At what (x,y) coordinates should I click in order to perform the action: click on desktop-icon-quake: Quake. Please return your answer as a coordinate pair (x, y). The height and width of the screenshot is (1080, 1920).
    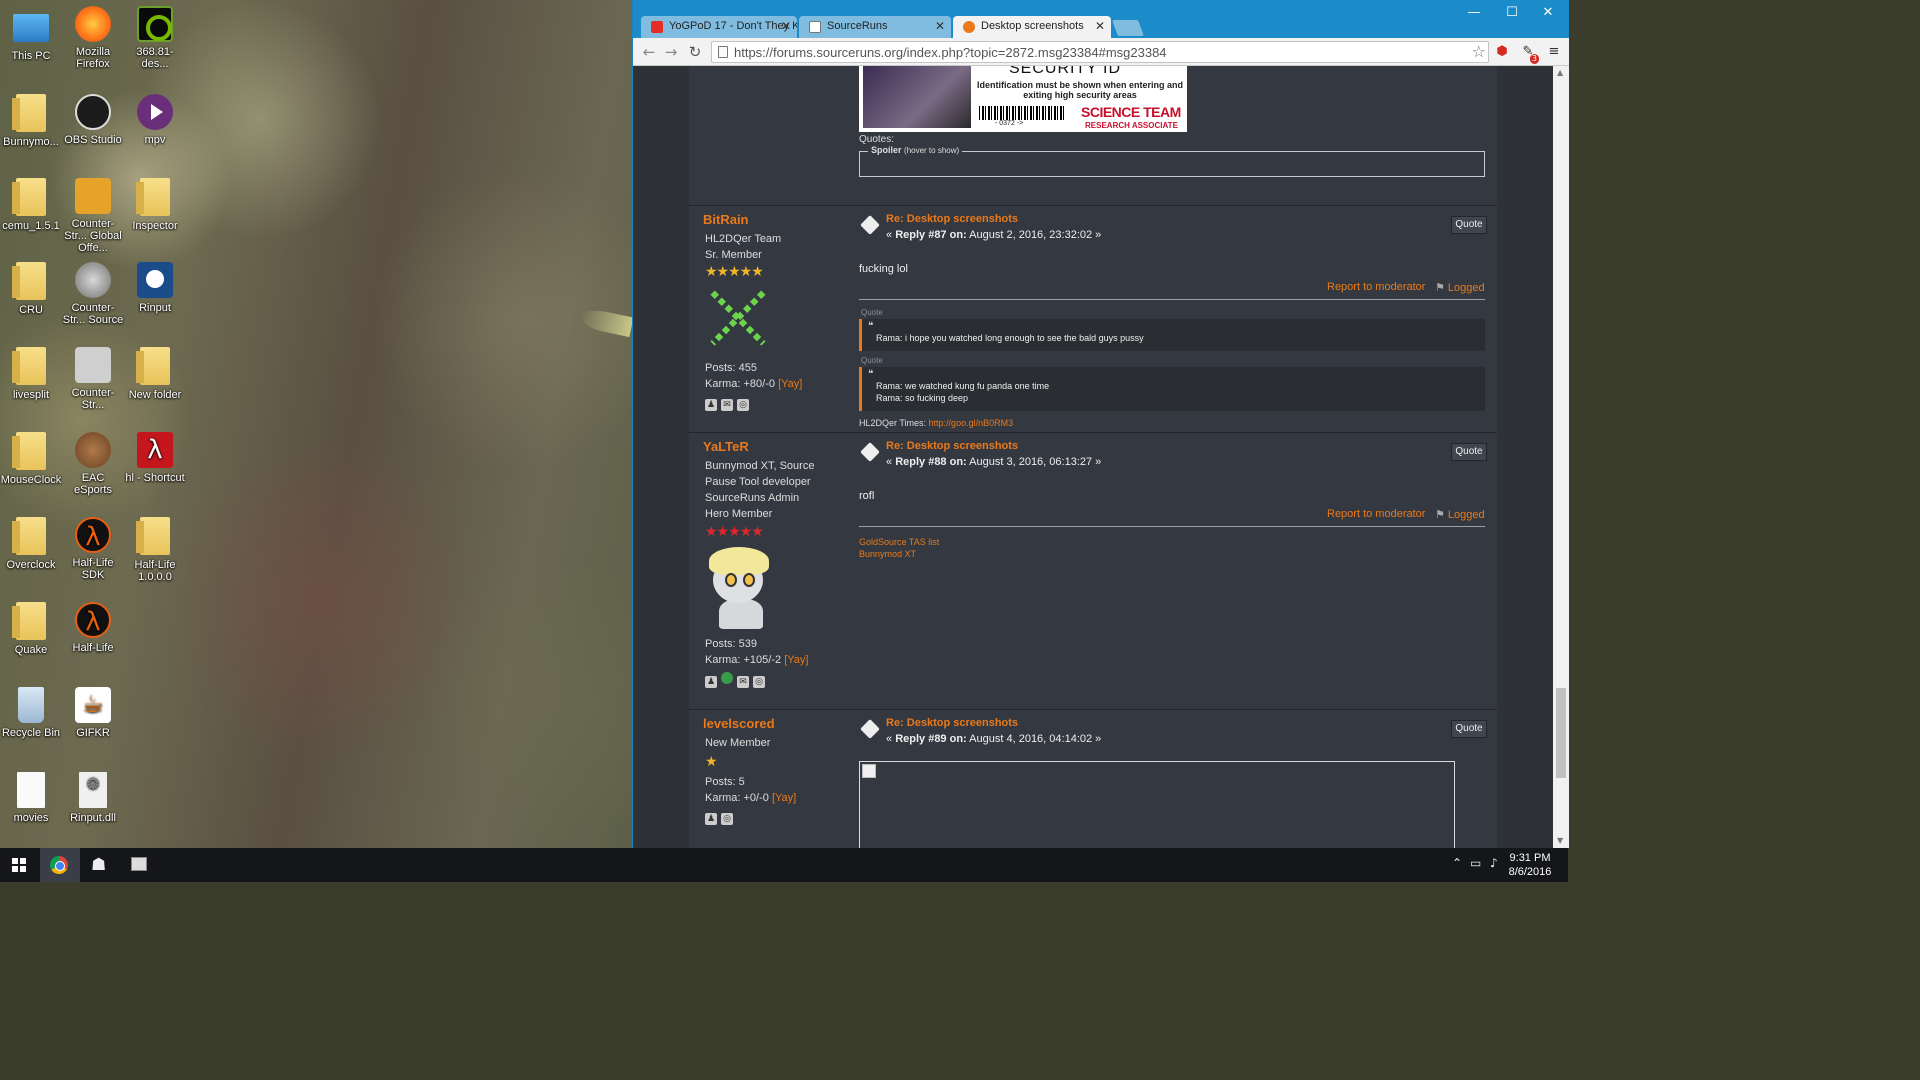
    Looking at the image, I should click on (31, 629).